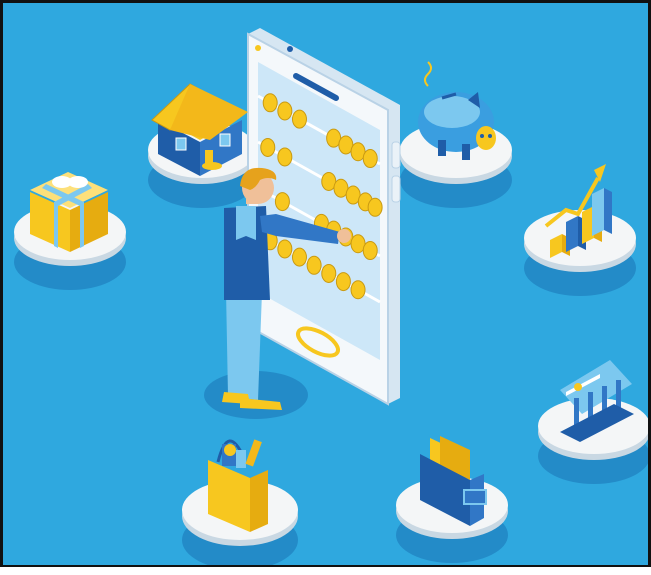 The width and height of the screenshot is (651, 575). What do you see at coordinates (325, 570) in the screenshot?
I see `frame-bottom-band` at bounding box center [325, 570].